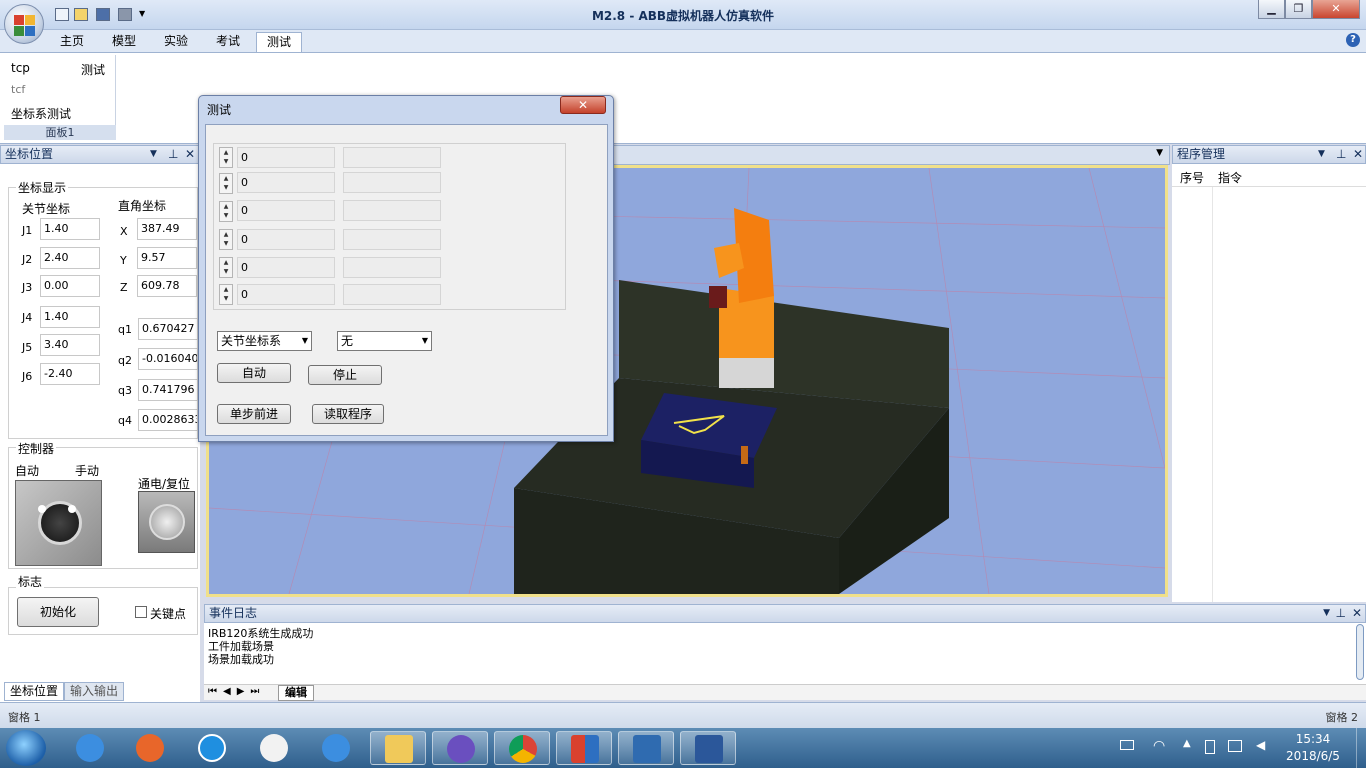  What do you see at coordinates (141, 612) in the screenshot?
I see `key-point-checkbox` at bounding box center [141, 612].